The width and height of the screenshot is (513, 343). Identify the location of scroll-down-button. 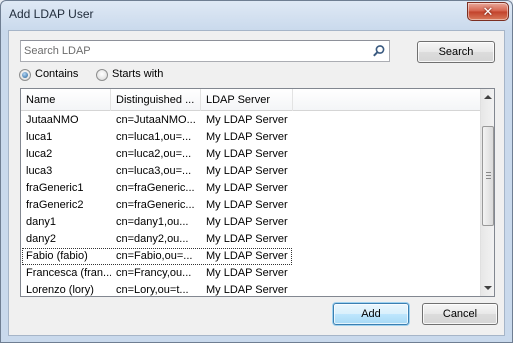
(487, 287).